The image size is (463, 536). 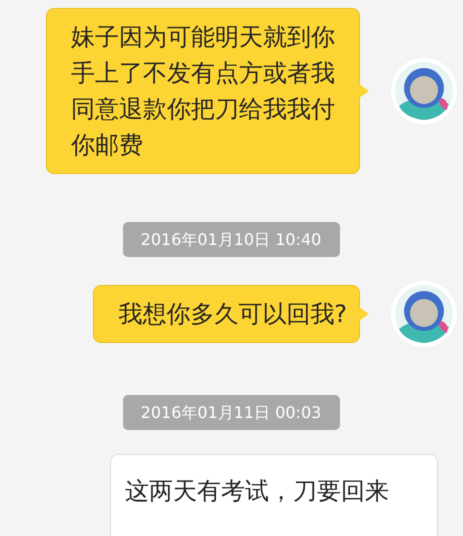 I want to click on timestamp: 2016年01月11日 00:03, so click(x=231, y=412).